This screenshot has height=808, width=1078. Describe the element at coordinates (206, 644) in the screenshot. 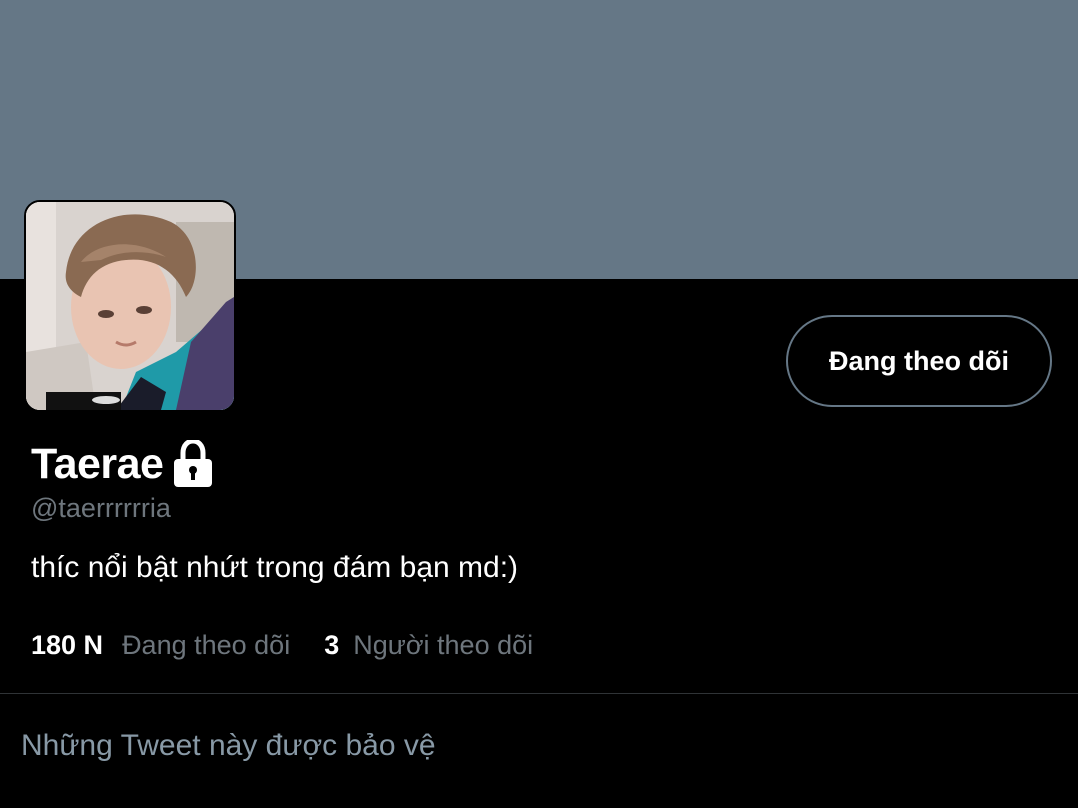

I see `following-label: Đang theo dõi` at that location.